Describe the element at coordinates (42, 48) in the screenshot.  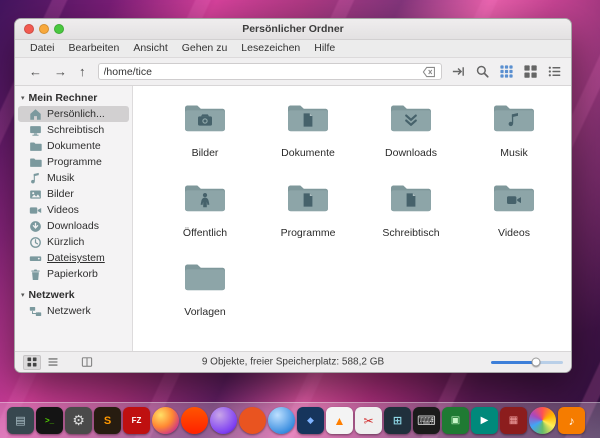
I see `menu-datei: Datei` at that location.